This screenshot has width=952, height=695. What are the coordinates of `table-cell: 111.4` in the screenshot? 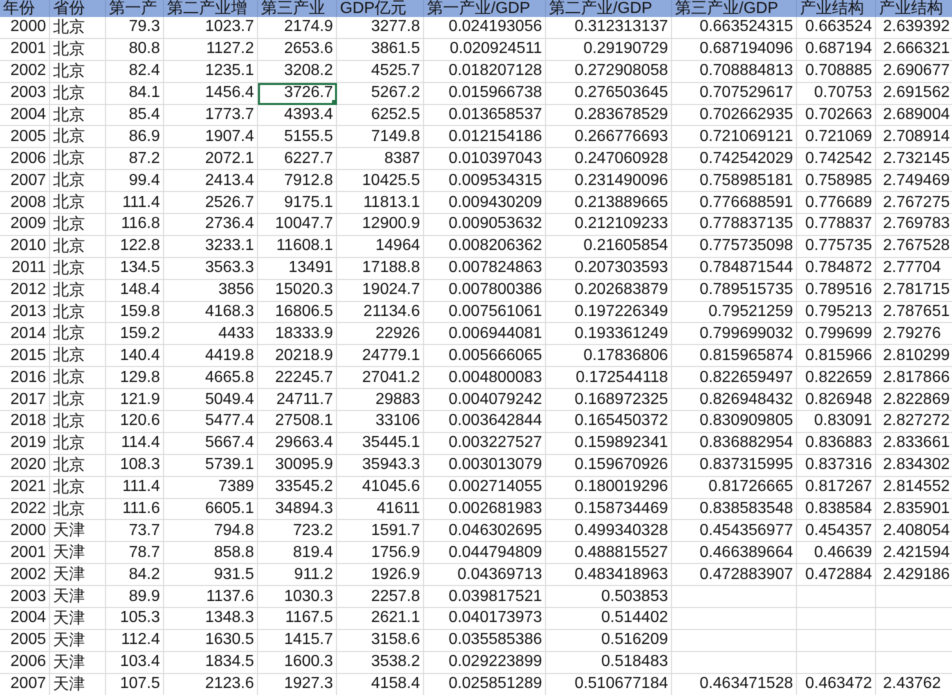 It's located at (135, 487).